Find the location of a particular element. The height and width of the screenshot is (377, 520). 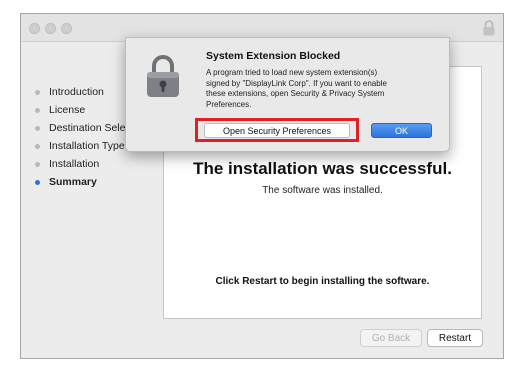

step-label: Introduction is located at coordinates (76, 92).